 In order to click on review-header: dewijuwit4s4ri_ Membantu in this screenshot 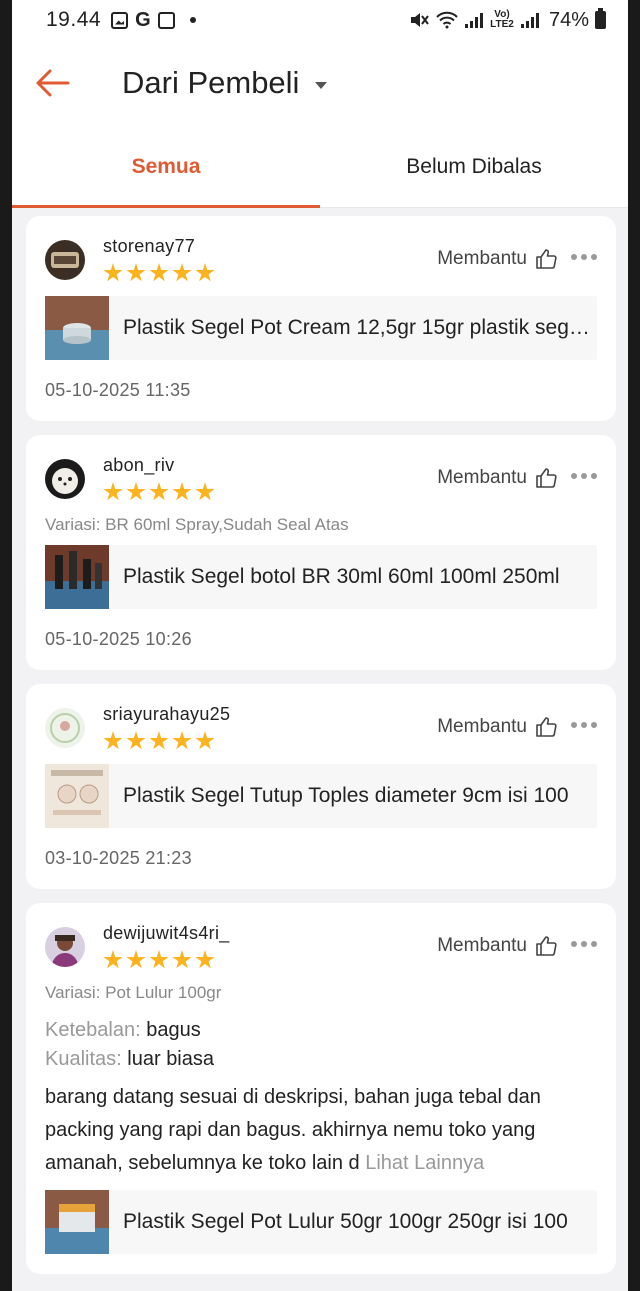, I will do `click(321, 948)`.